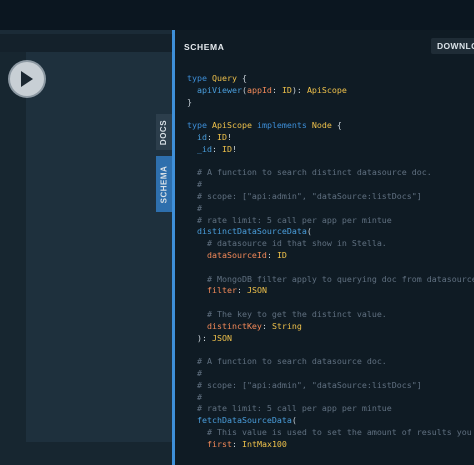 Image resolution: width=474 pixels, height=465 pixels. I want to click on code-token: filter, so click(212, 290).